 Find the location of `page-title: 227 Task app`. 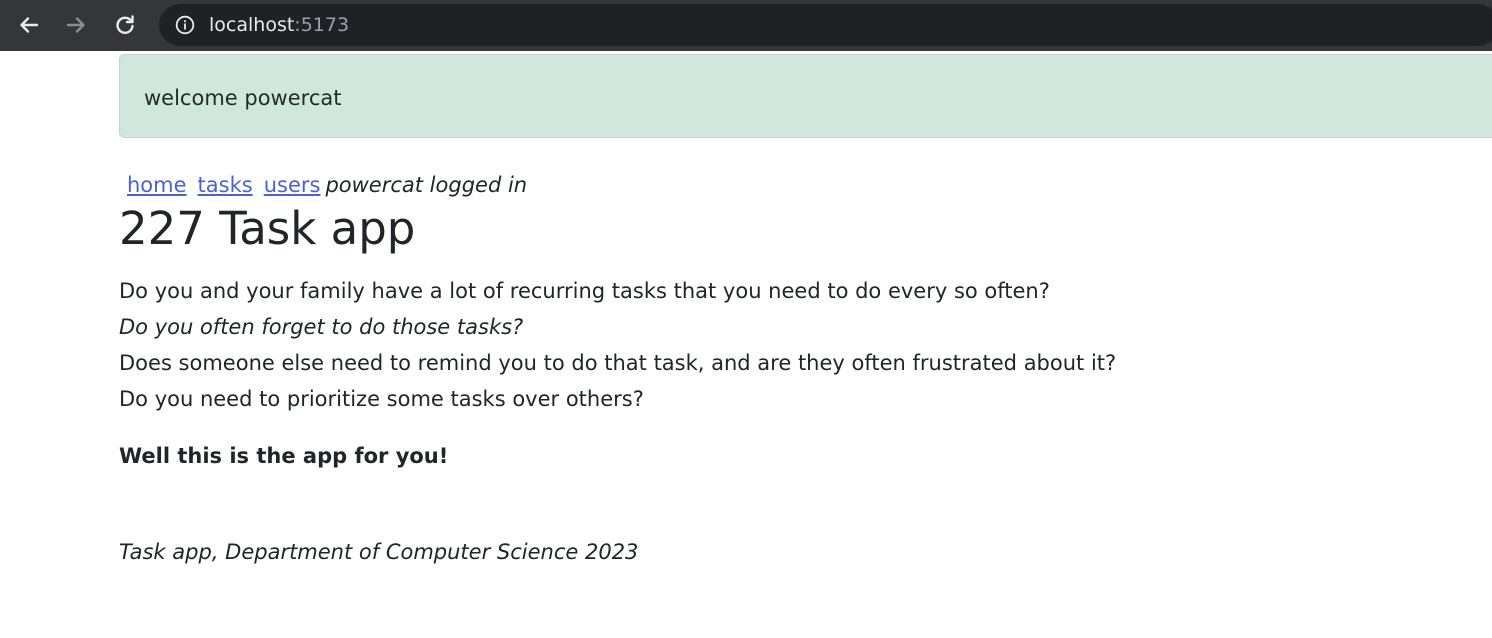

page-title: 227 Task app is located at coordinates (267, 228).